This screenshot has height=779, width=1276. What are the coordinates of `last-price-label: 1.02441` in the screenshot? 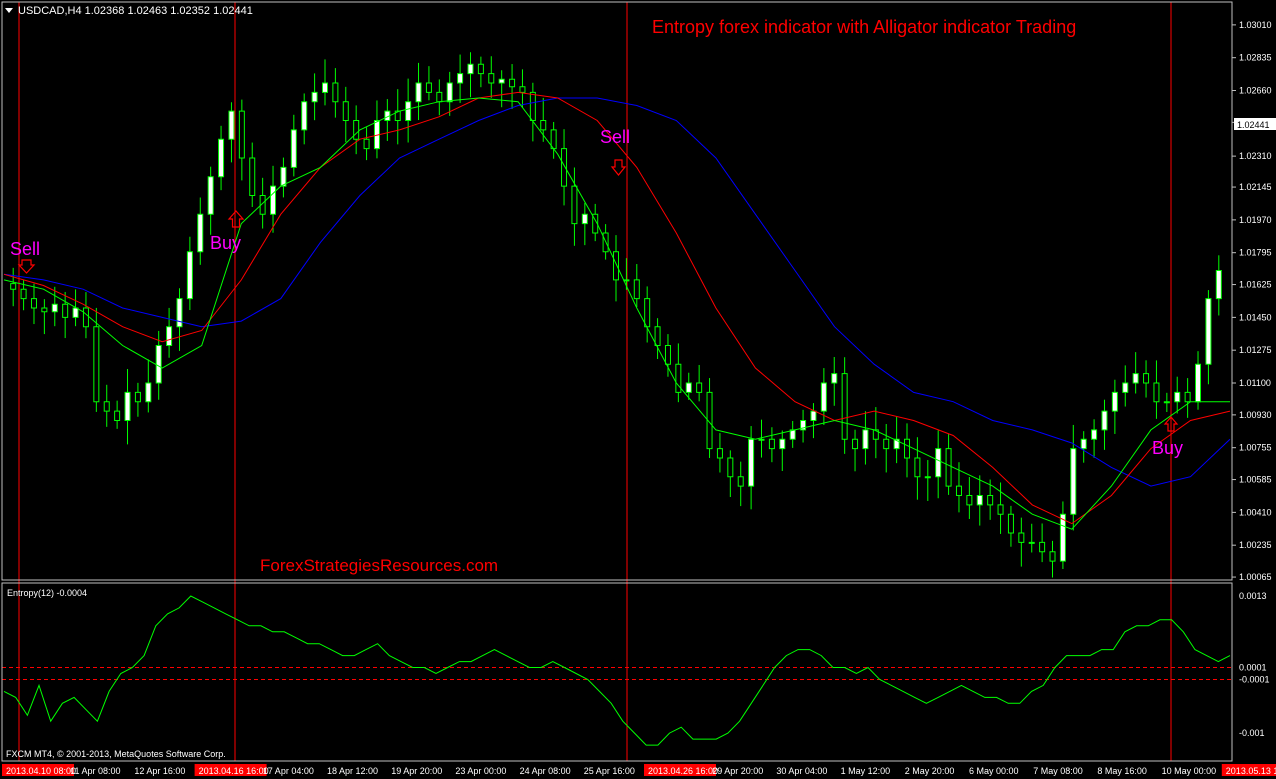 It's located at (1253, 125).